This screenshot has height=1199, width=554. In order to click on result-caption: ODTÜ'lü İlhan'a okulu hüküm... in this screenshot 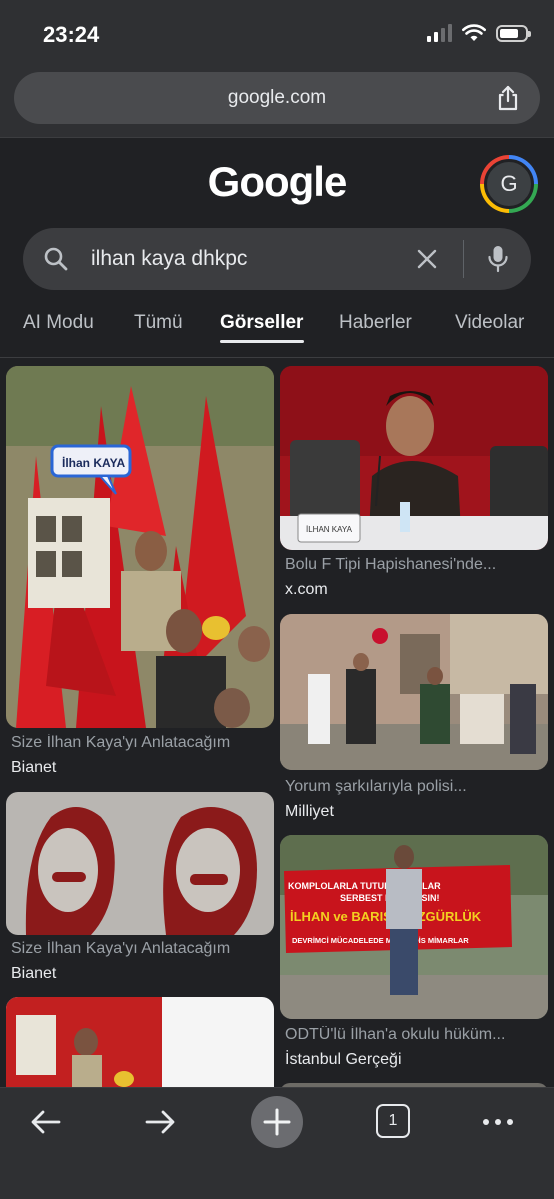, I will do `click(416, 1035)`.